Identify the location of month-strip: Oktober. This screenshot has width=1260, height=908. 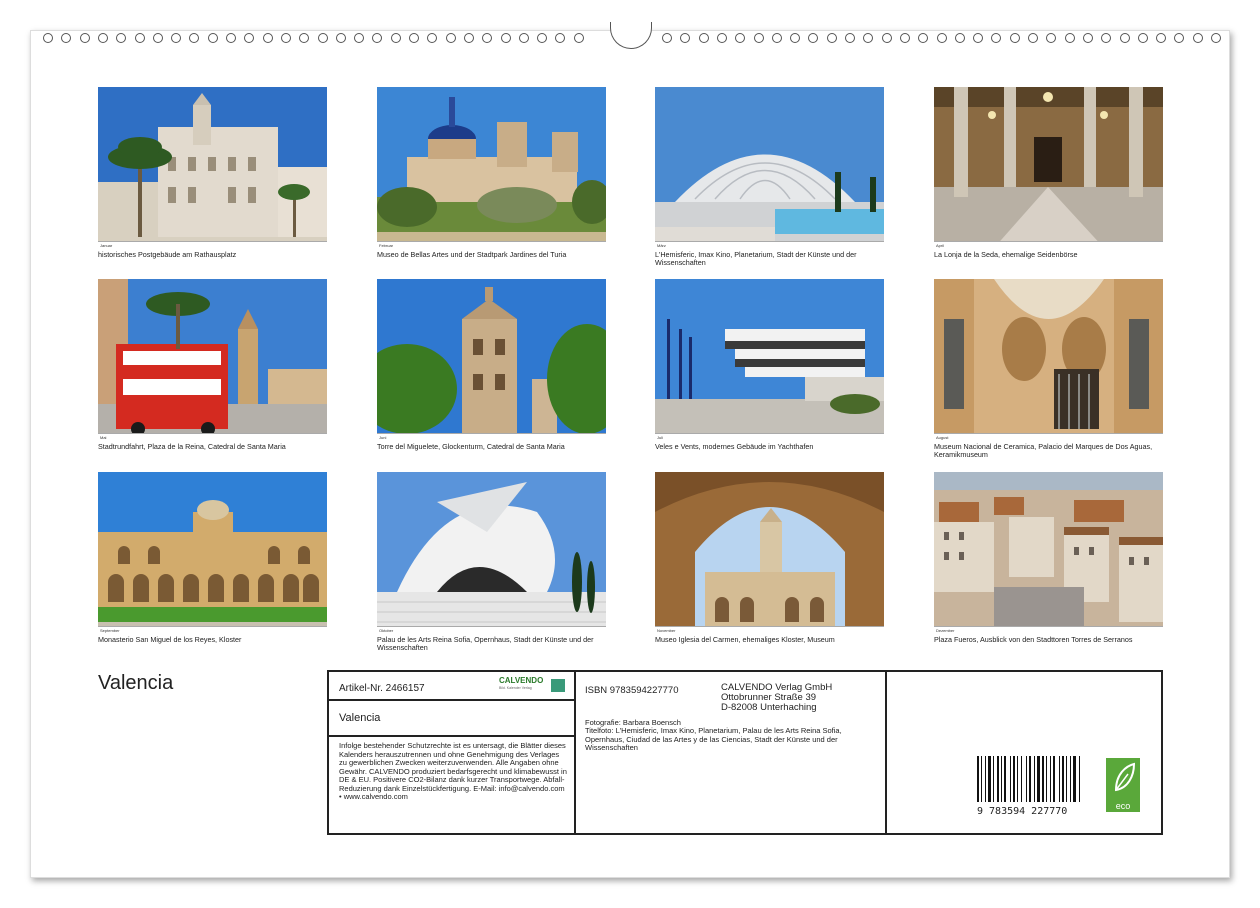
(491, 629).